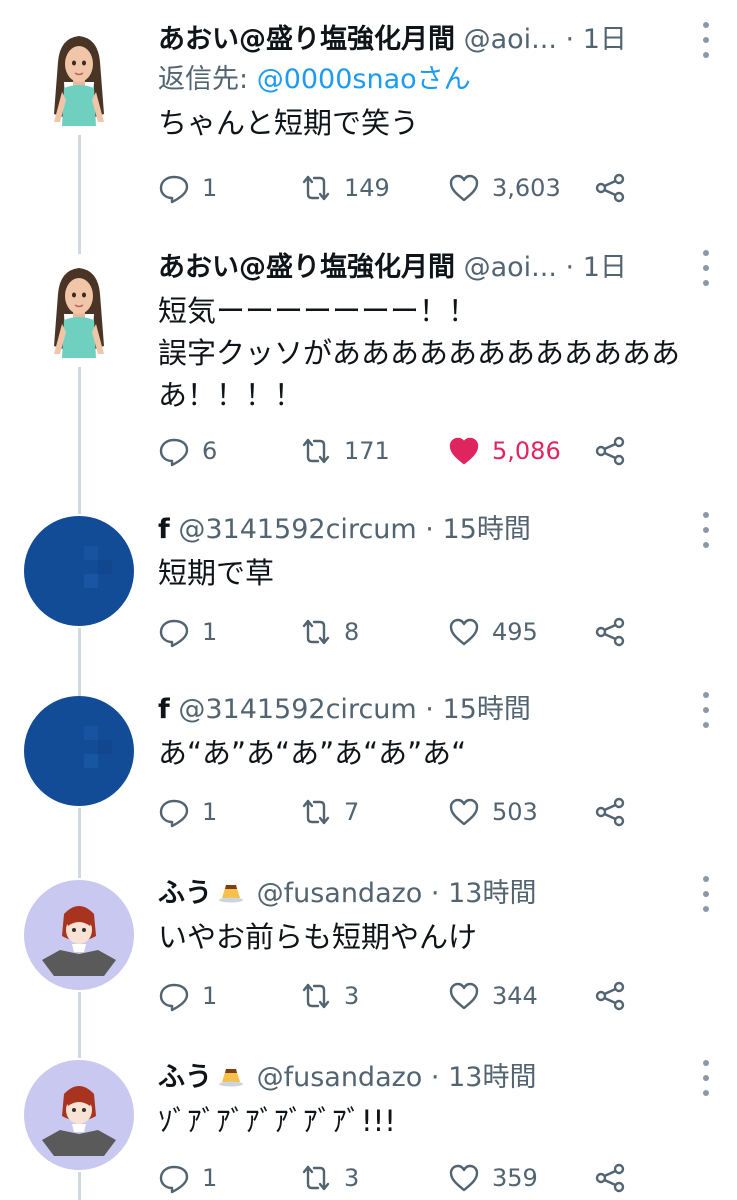 The width and height of the screenshot is (737, 1200). I want to click on reply-button: 6, so click(187, 451).